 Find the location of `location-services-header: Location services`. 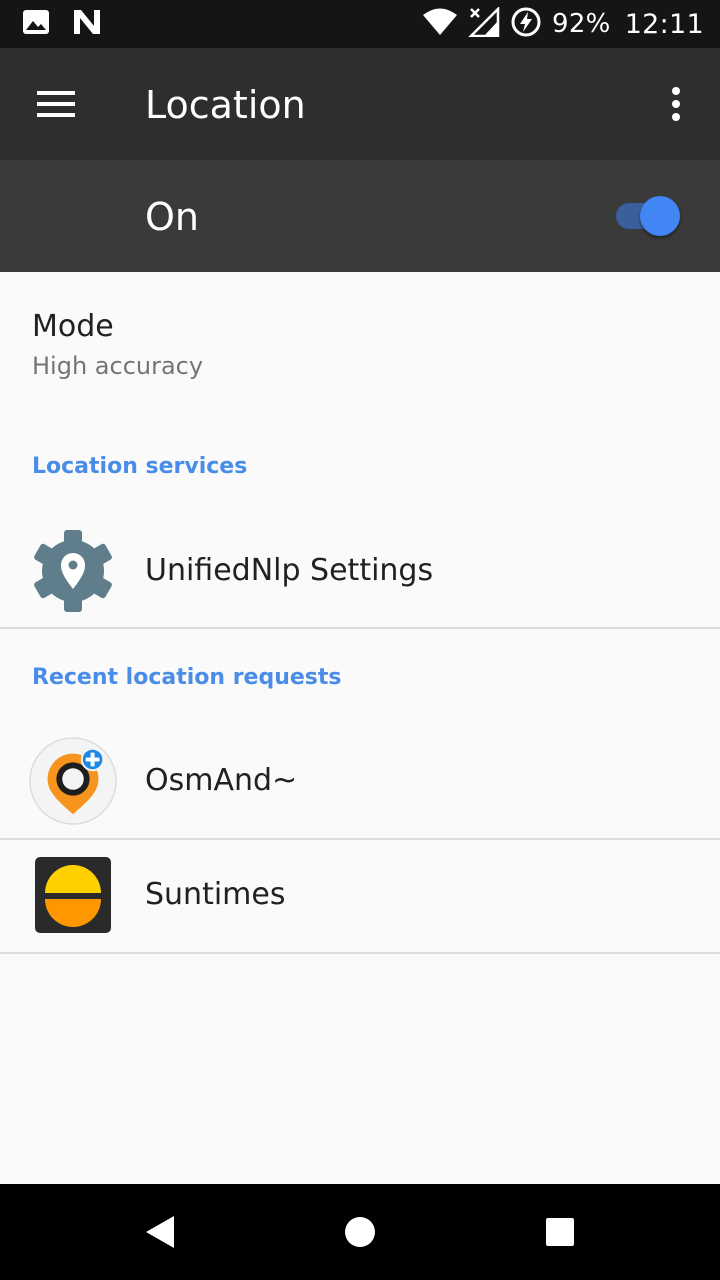

location-services-header: Location services is located at coordinates (140, 466).